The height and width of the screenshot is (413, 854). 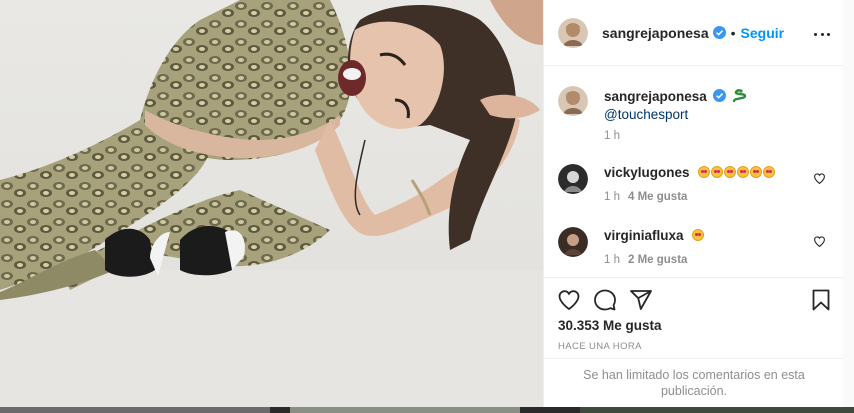 I want to click on author-avatar, so click(x=573, y=32).